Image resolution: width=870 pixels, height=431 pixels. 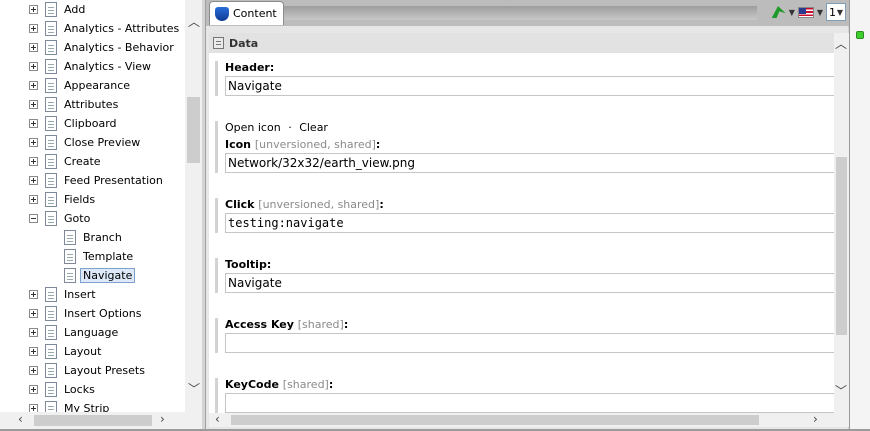 What do you see at coordinates (529, 403) in the screenshot?
I see `keycode-input` at bounding box center [529, 403].